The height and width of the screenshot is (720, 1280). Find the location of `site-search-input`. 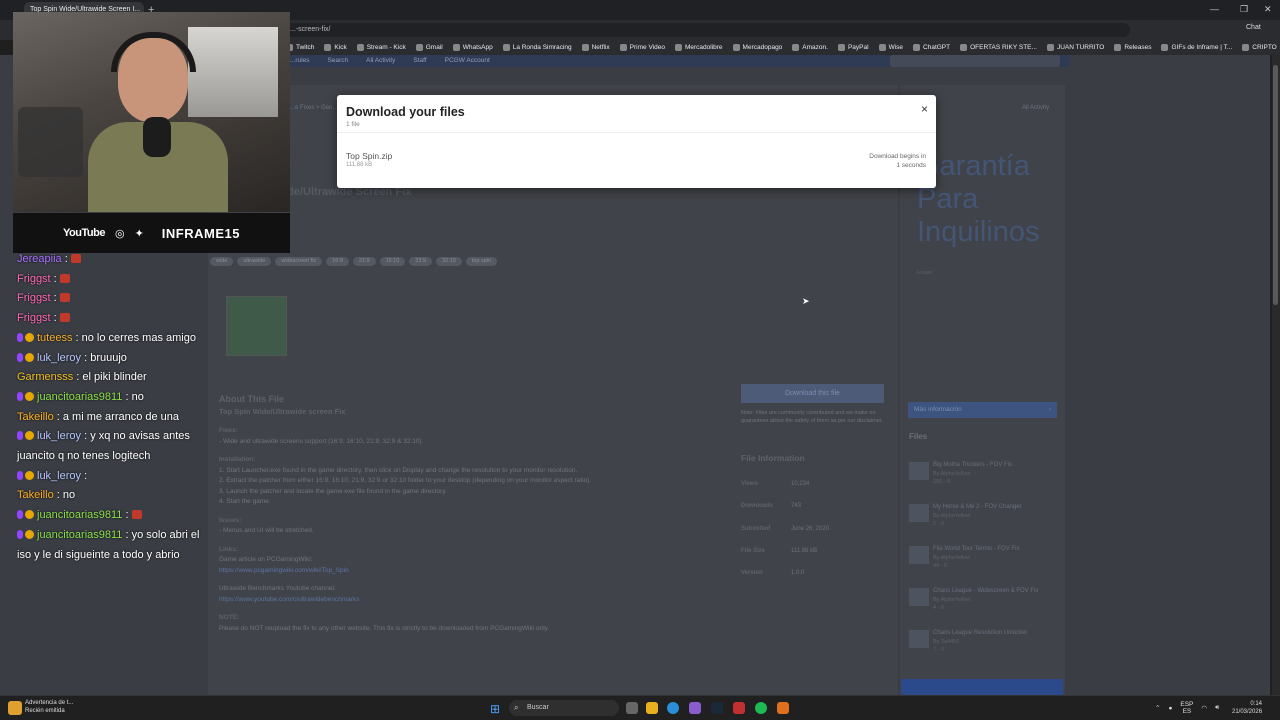

site-search-input is located at coordinates (975, 61).